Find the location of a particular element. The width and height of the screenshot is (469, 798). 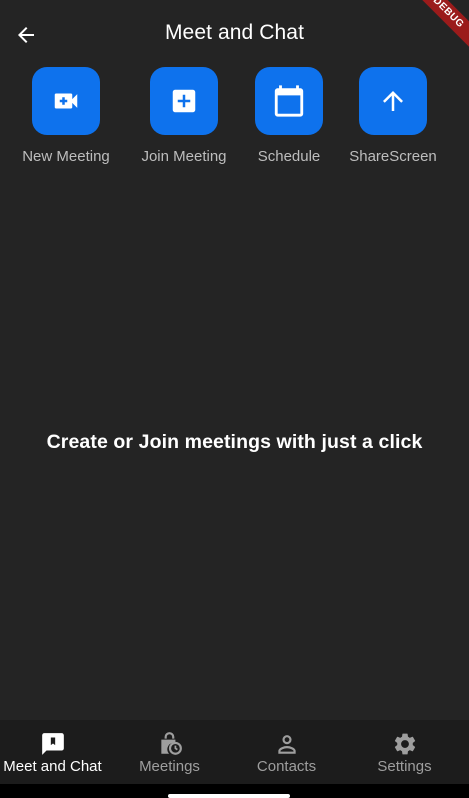

nav-item-meetings: Meetings is located at coordinates (169, 752).